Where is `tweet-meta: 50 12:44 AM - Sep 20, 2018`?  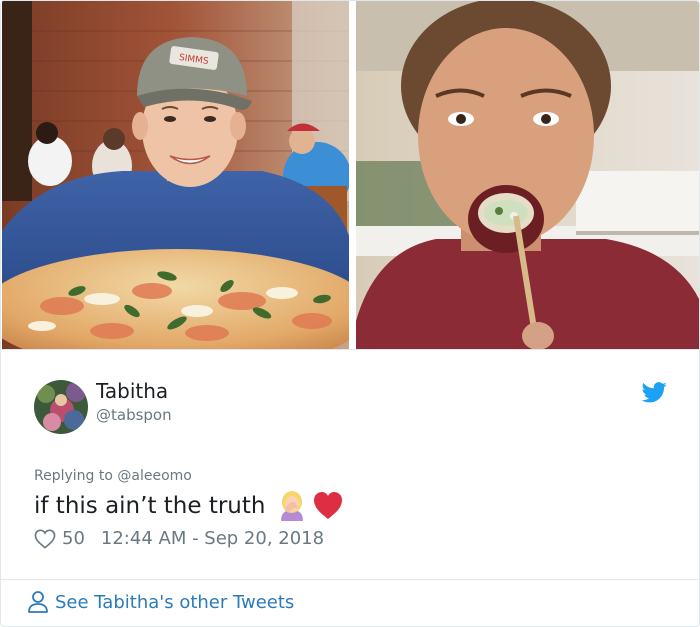 tweet-meta: 50 12:44 AM - Sep 20, 2018 is located at coordinates (179, 538).